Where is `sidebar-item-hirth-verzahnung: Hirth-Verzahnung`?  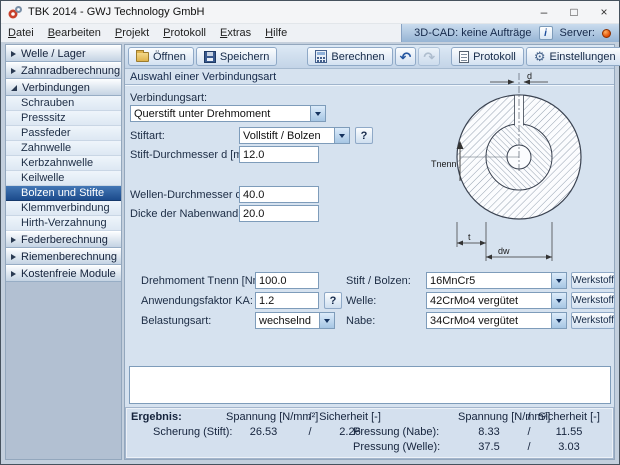 sidebar-item-hirth-verzahnung: Hirth-Verzahnung is located at coordinates (63, 223).